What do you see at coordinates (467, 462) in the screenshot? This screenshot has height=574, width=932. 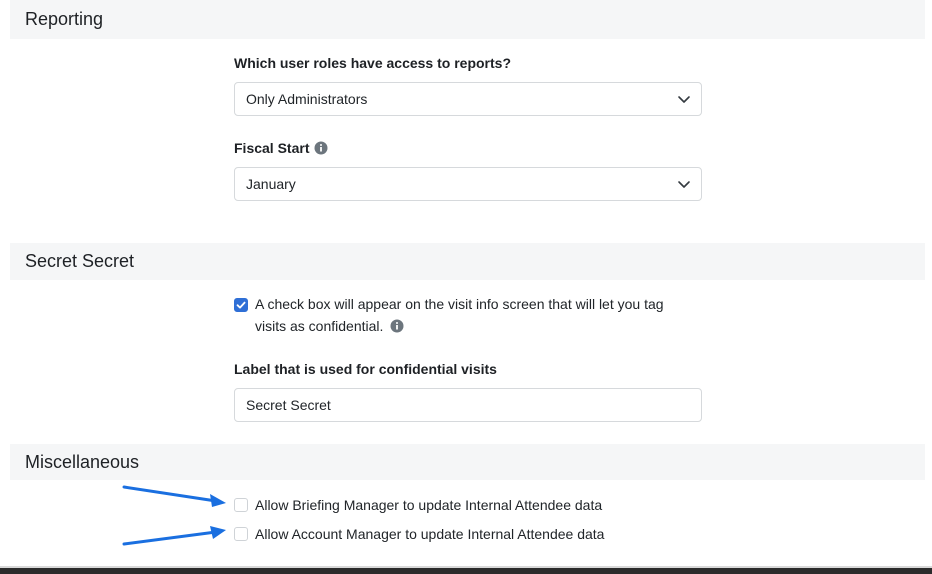 I see `section-header-misc: Miscellaneous` at bounding box center [467, 462].